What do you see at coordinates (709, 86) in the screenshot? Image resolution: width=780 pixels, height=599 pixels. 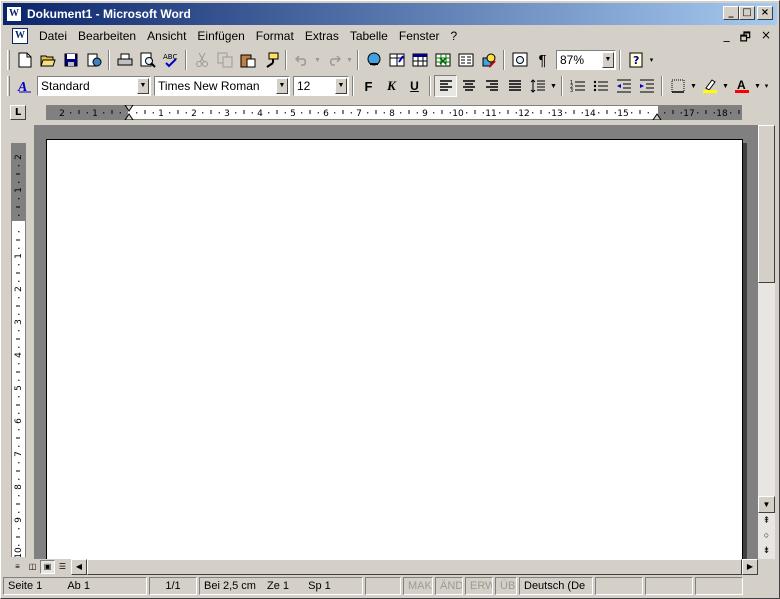 I see `highlight-icon` at bounding box center [709, 86].